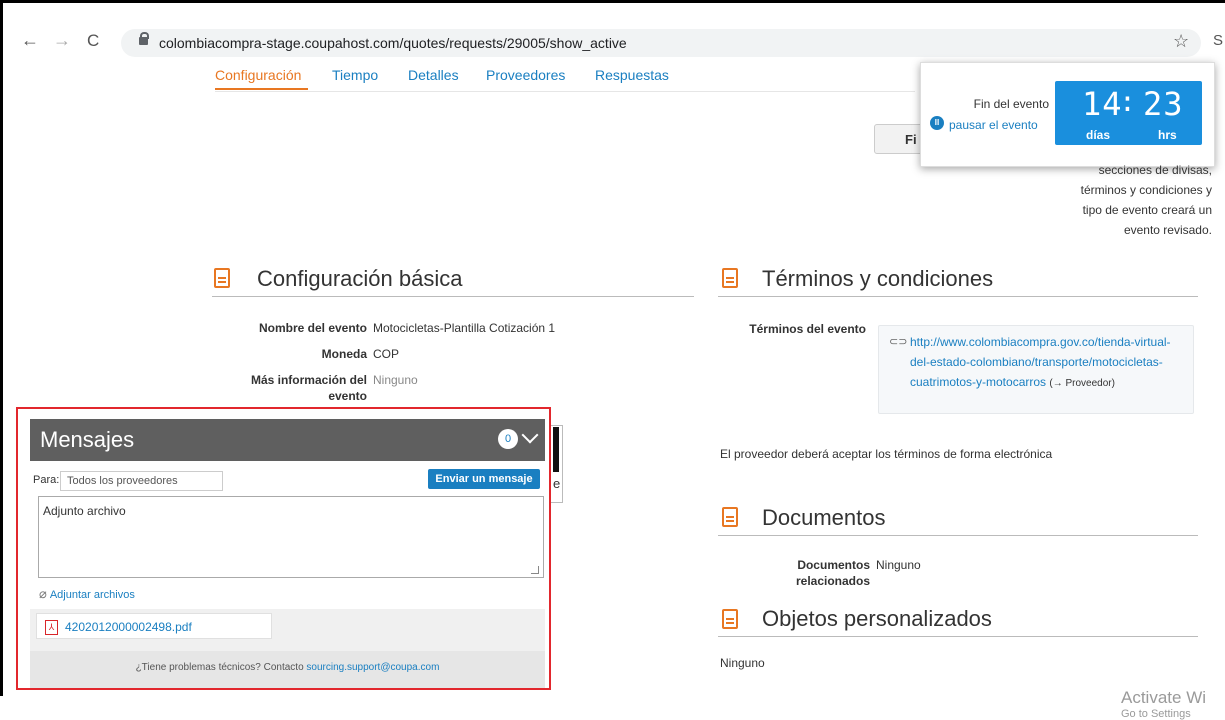  I want to click on link-icon: ⊂⊃, so click(898, 342).